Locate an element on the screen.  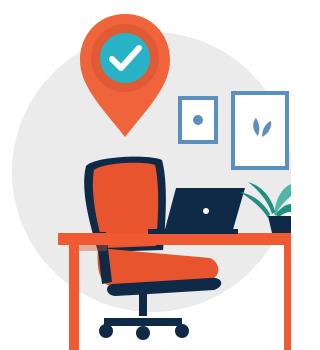
wall-frame-leaf is located at coordinates (260, 130).